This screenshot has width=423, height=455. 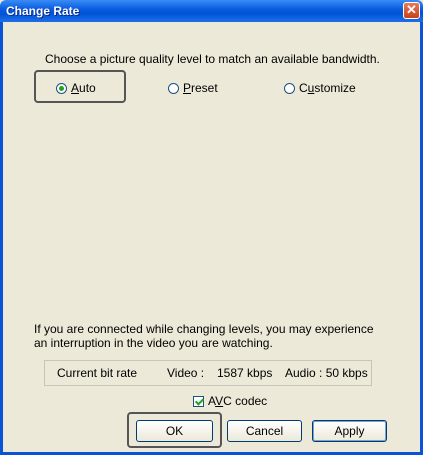 What do you see at coordinates (335, 88) in the screenshot?
I see `radio-customize-label: stomize` at bounding box center [335, 88].